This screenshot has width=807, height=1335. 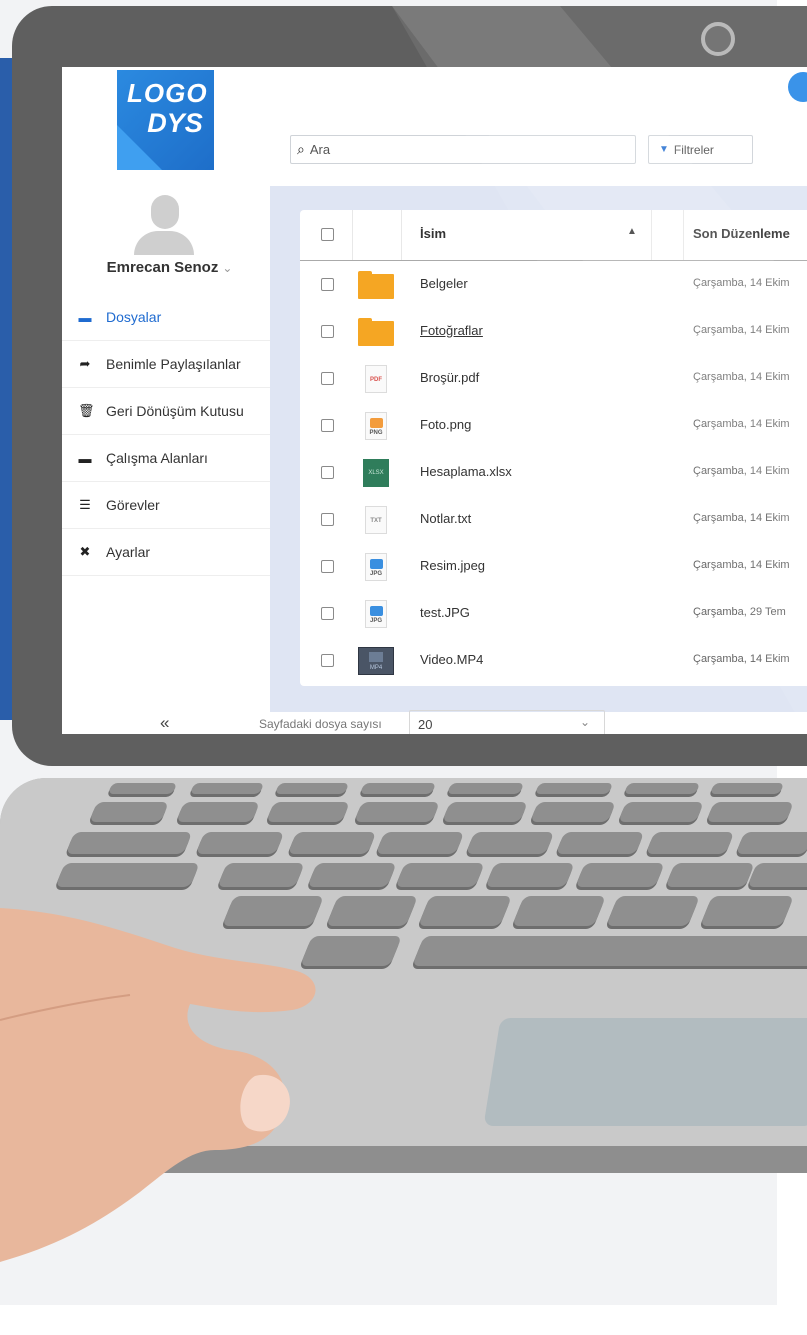 I want to click on file-name: Resim.jpeg, so click(x=452, y=565).